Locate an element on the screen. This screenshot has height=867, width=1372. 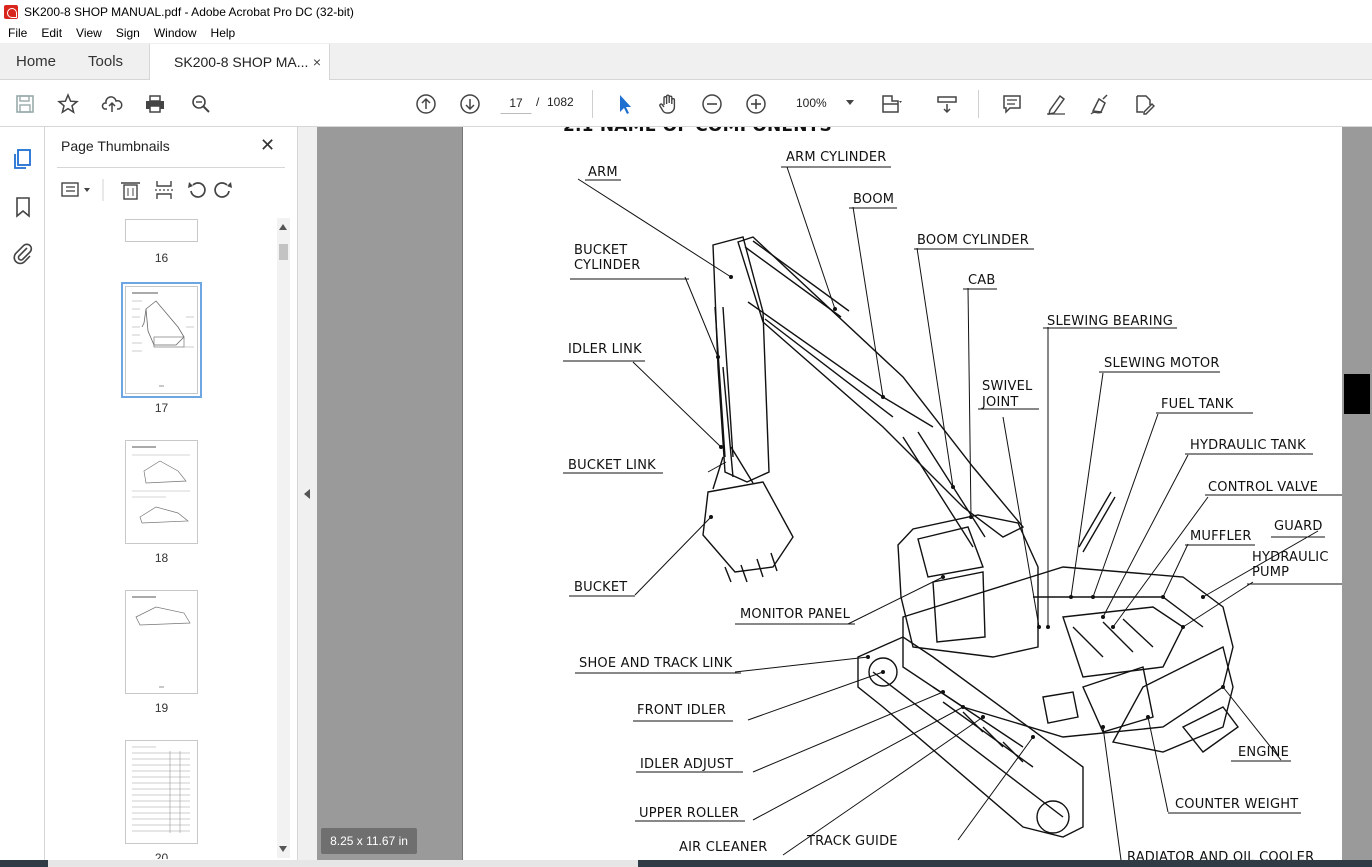
label-bucket-cylinder: BUCKET is located at coordinates (601, 250).